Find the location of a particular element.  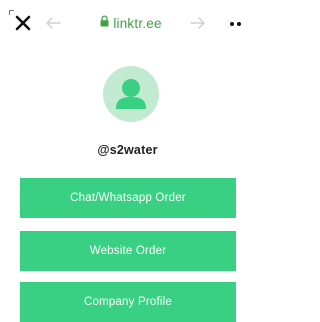

website-order-button: Website Order is located at coordinates (128, 251).